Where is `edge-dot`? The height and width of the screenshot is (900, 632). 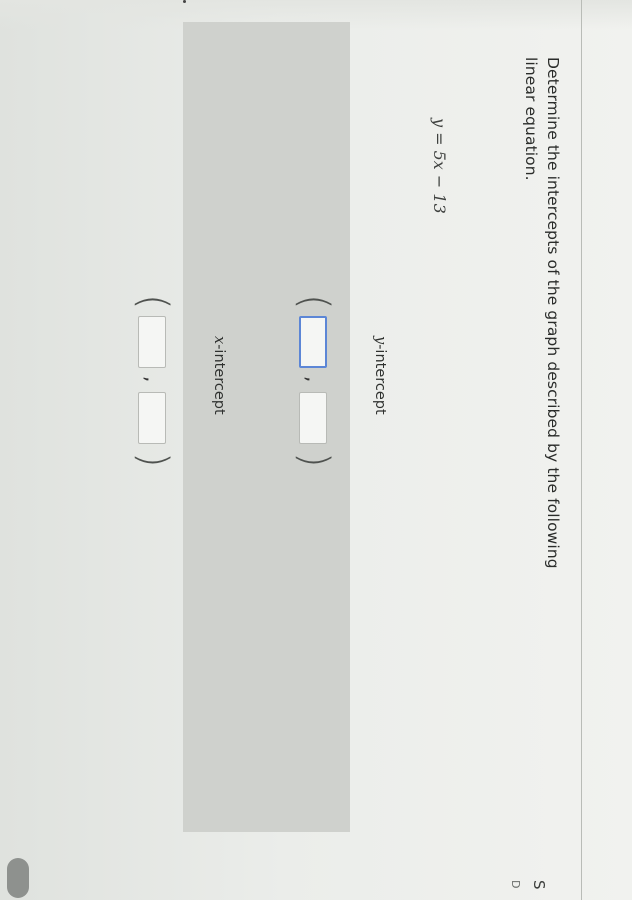 edge-dot is located at coordinates (184, 1).